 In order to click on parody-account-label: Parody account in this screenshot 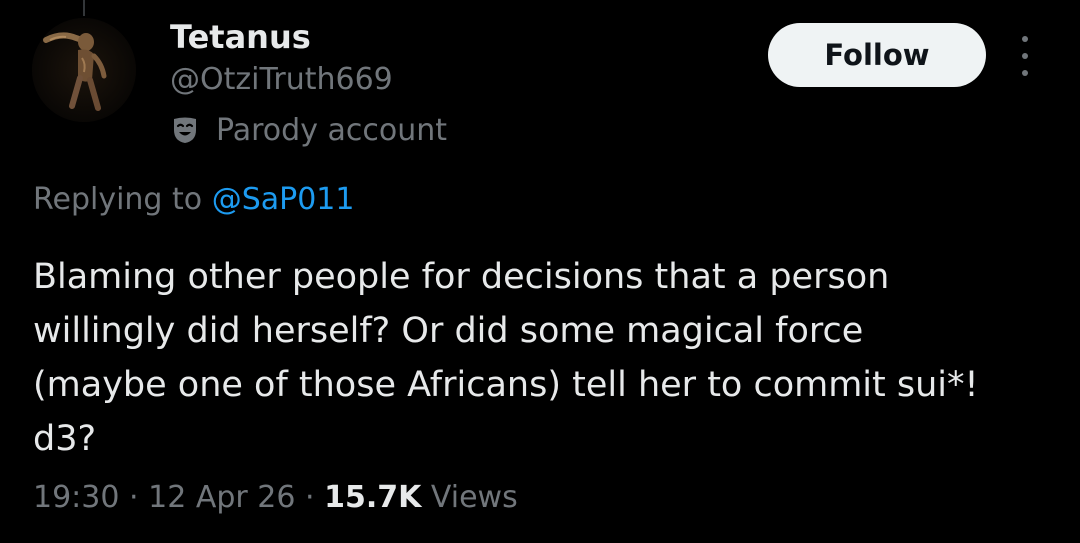, I will do `click(308, 130)`.